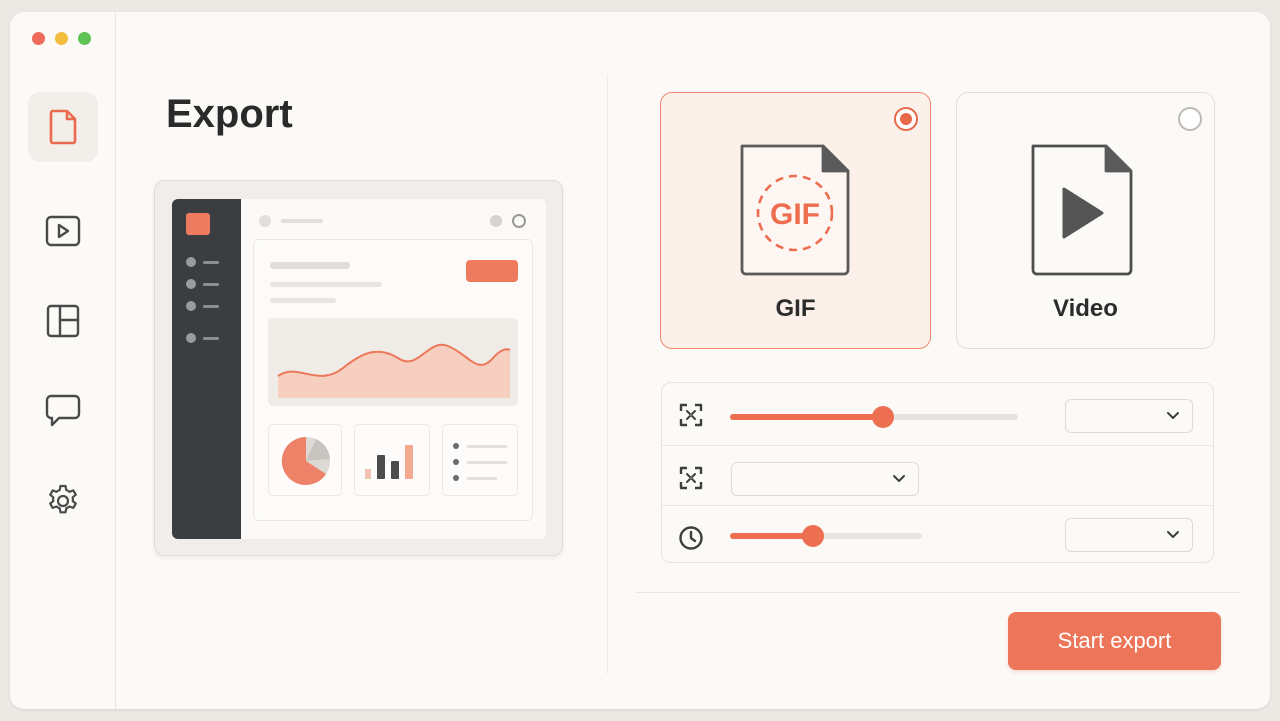 The width and height of the screenshot is (1280, 721). Describe the element at coordinates (806, 417) in the screenshot. I see `size-slider-fill` at that location.